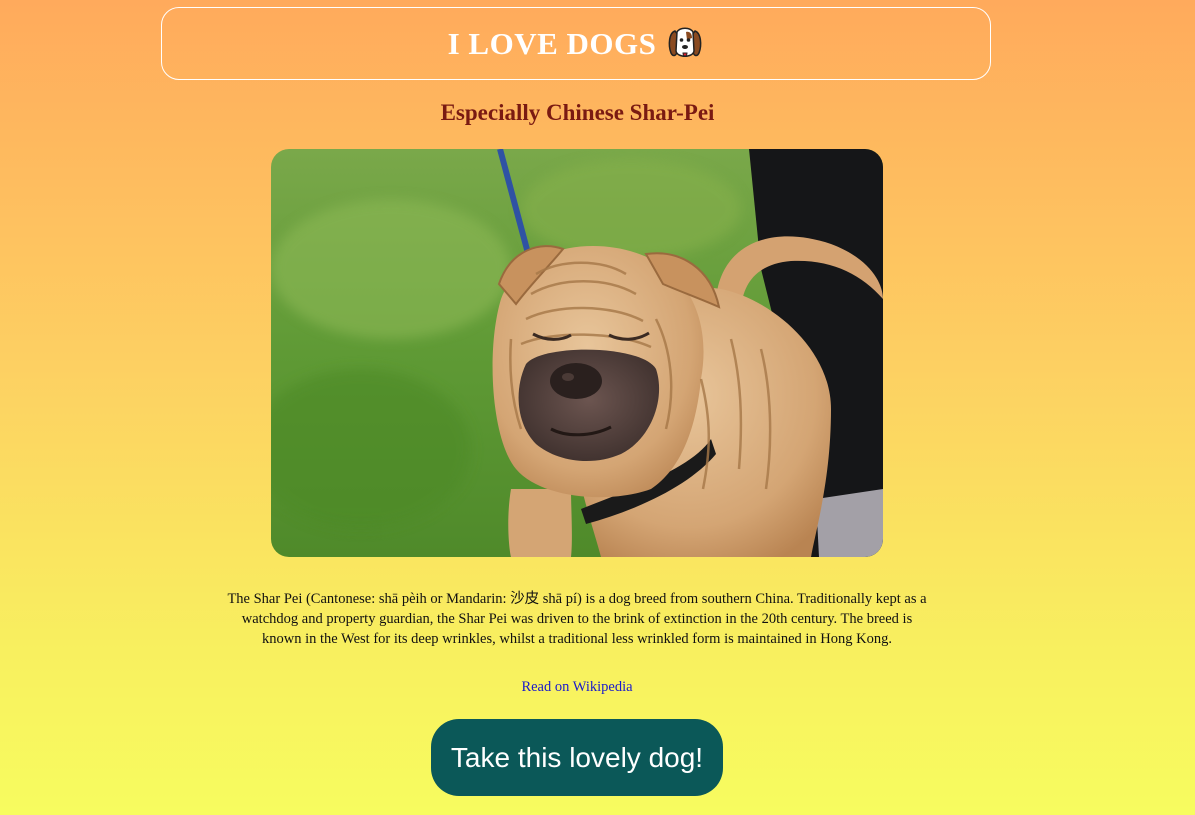  What do you see at coordinates (552, 43) in the screenshot?
I see `page-title: I LOVE DOGS` at bounding box center [552, 43].